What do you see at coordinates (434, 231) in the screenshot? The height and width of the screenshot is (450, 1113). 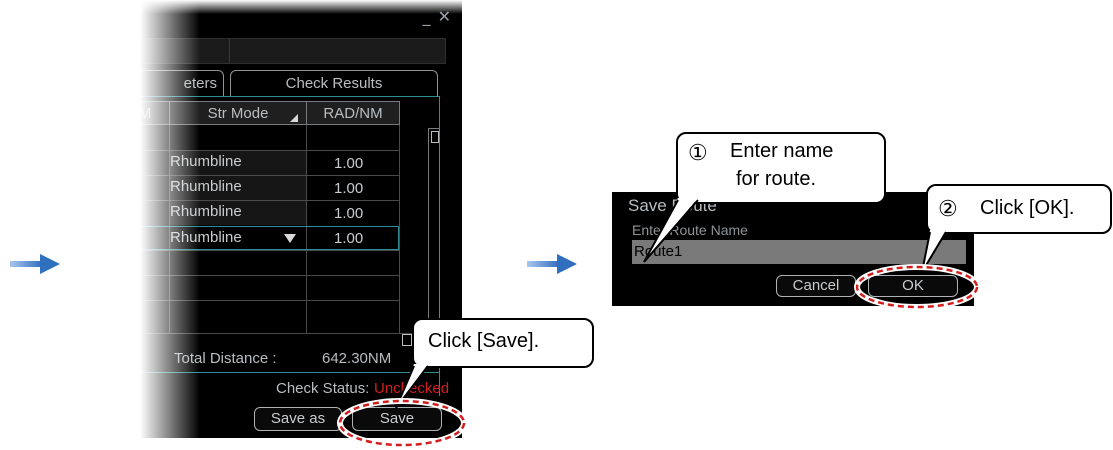 I see `vertical-scrollbar` at bounding box center [434, 231].